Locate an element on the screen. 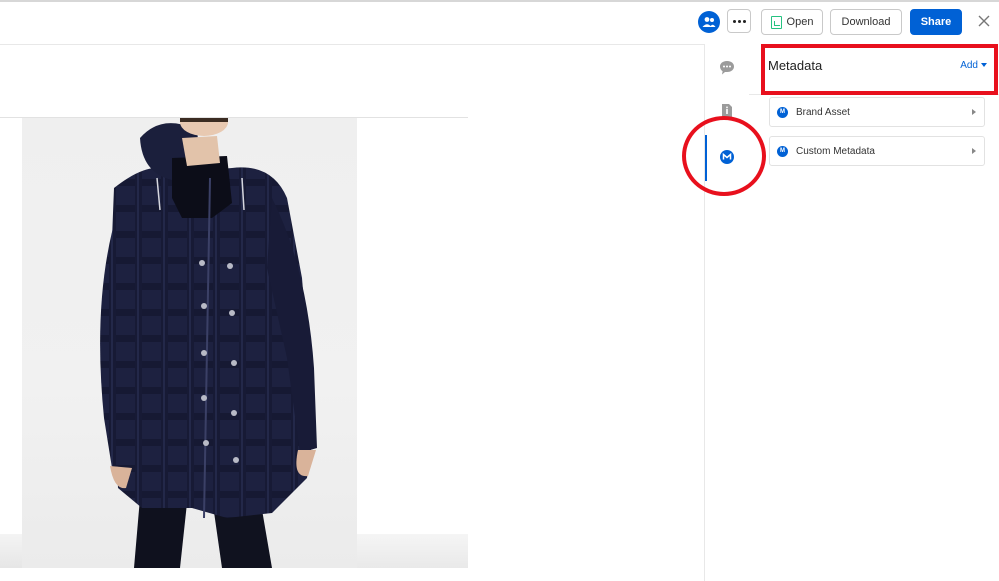 Image resolution: width=999 pixels, height=581 pixels. close-button is located at coordinates (984, 21).